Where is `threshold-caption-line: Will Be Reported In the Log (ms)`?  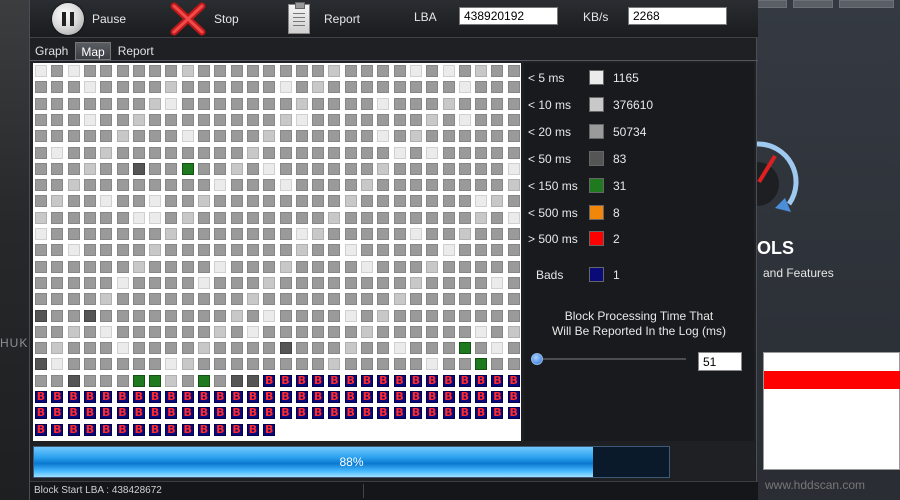 threshold-caption-line: Will Be Reported In the Log (ms) is located at coordinates (639, 331).